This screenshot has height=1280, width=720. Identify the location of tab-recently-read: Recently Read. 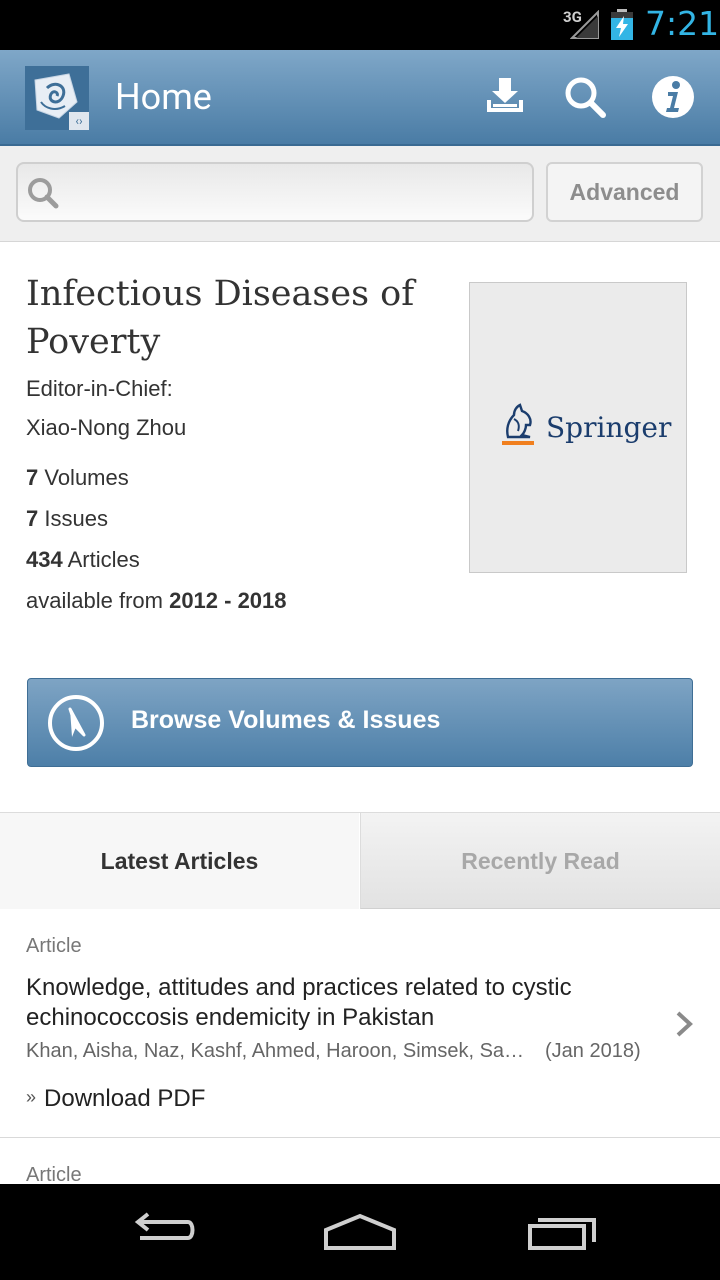
(540, 861).